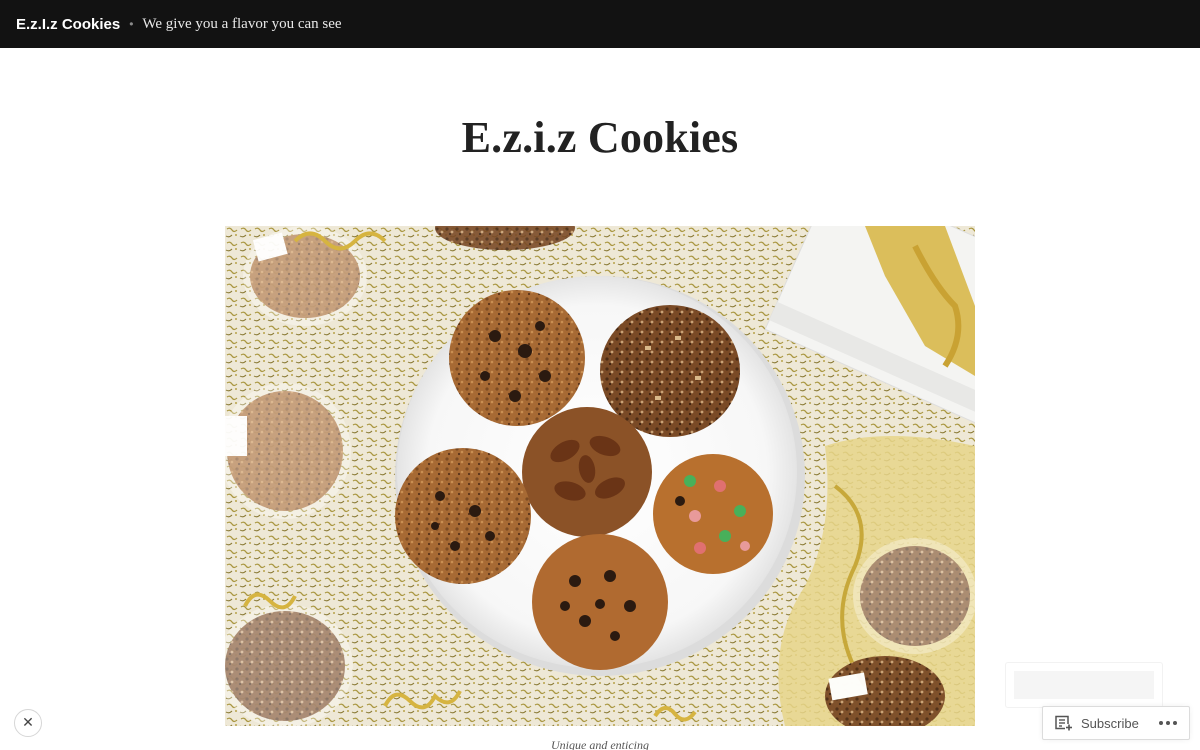  Describe the element at coordinates (600, 137) in the screenshot. I see `page-title: E.z.i.z Cookies` at that location.